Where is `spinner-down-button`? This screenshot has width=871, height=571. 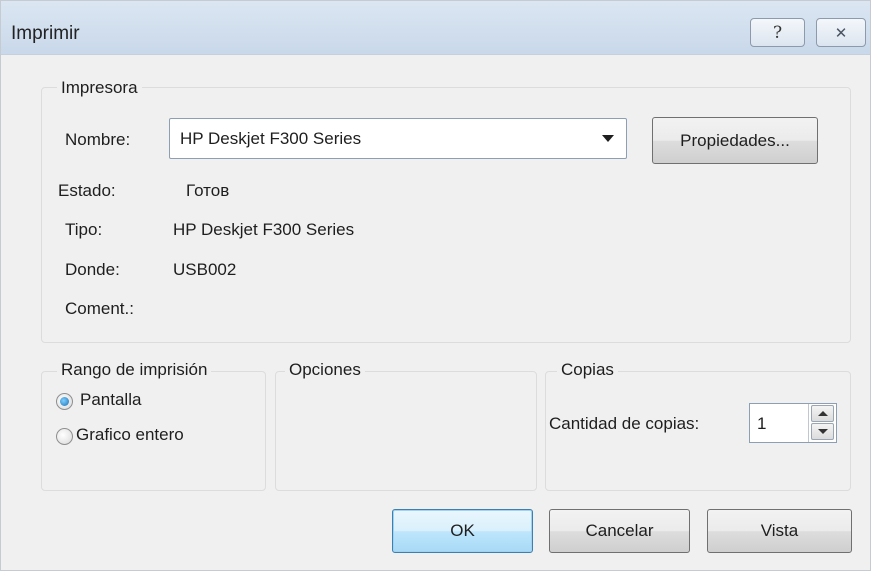 spinner-down-button is located at coordinates (822, 431).